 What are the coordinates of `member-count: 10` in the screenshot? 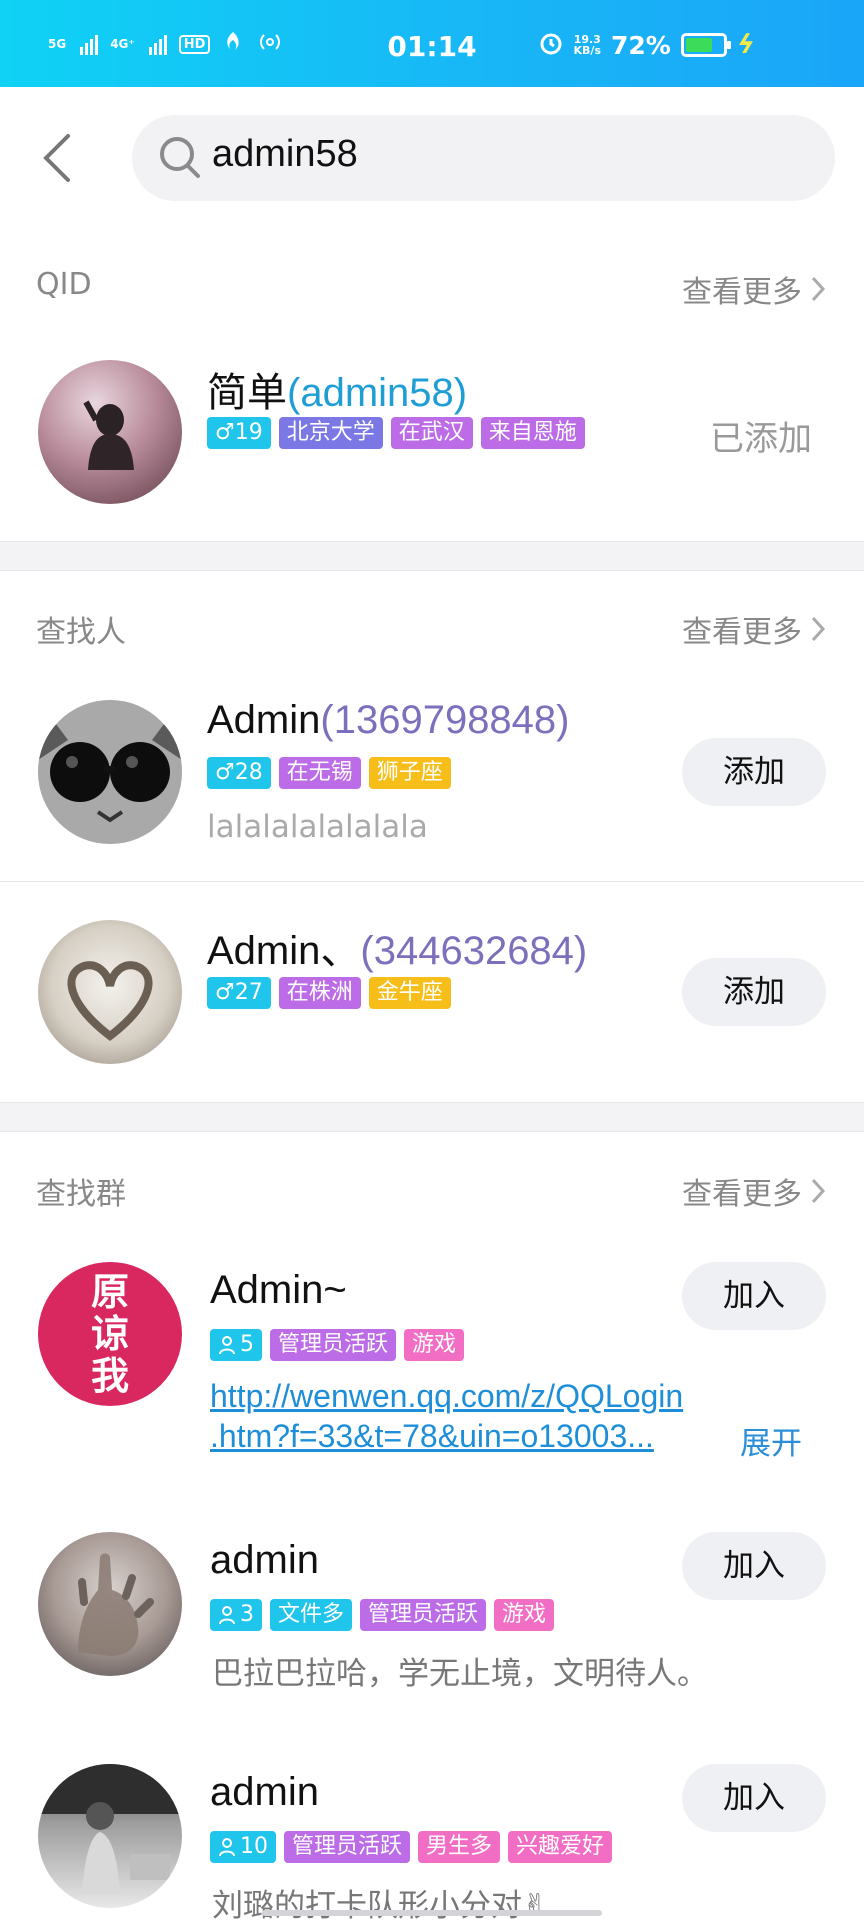 It's located at (254, 1846).